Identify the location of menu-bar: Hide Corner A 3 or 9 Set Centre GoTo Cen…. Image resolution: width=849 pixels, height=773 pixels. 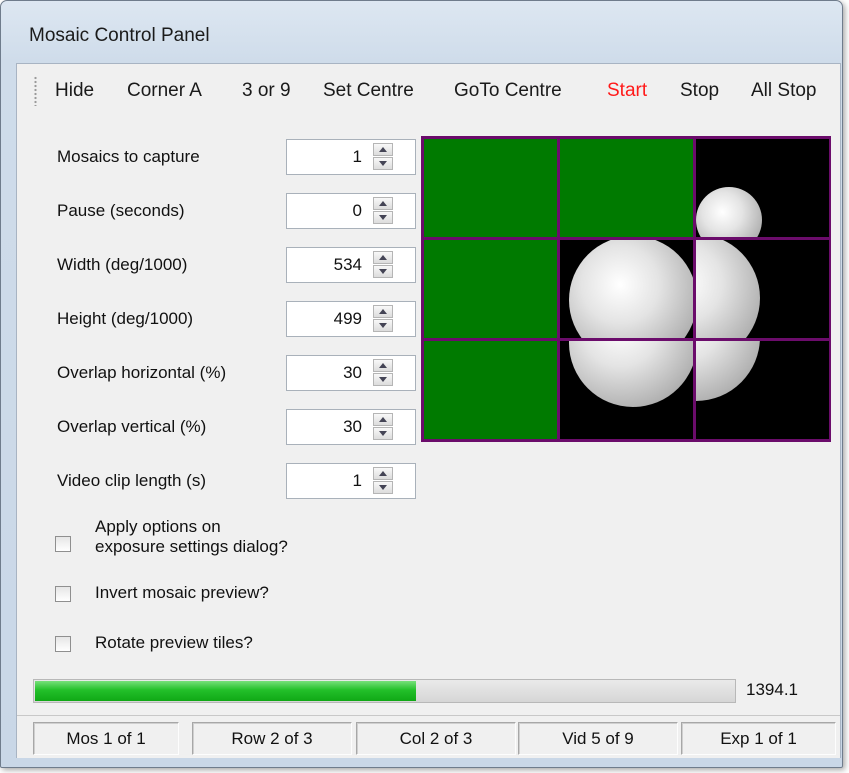
(428, 91).